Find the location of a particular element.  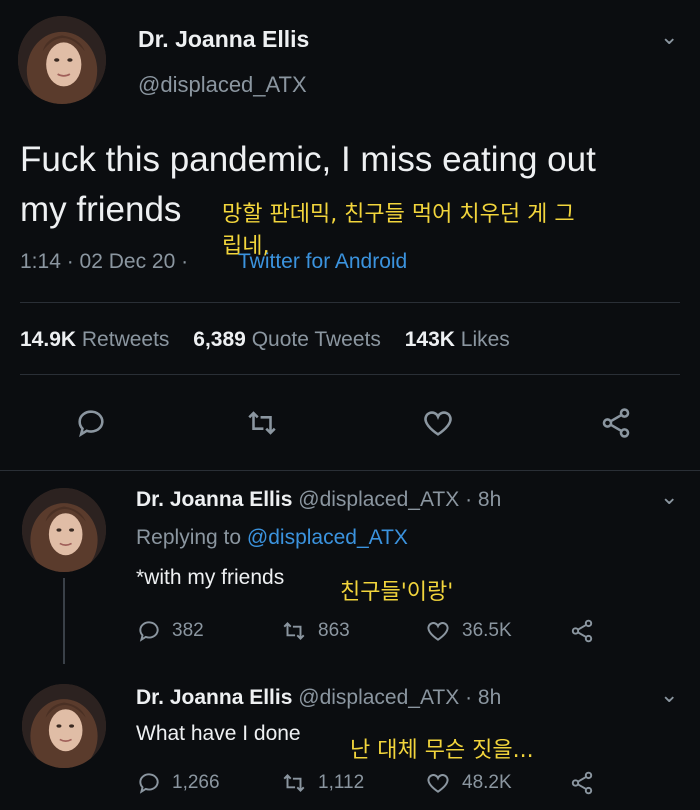

reply-action: 1,266 is located at coordinates (178, 783).